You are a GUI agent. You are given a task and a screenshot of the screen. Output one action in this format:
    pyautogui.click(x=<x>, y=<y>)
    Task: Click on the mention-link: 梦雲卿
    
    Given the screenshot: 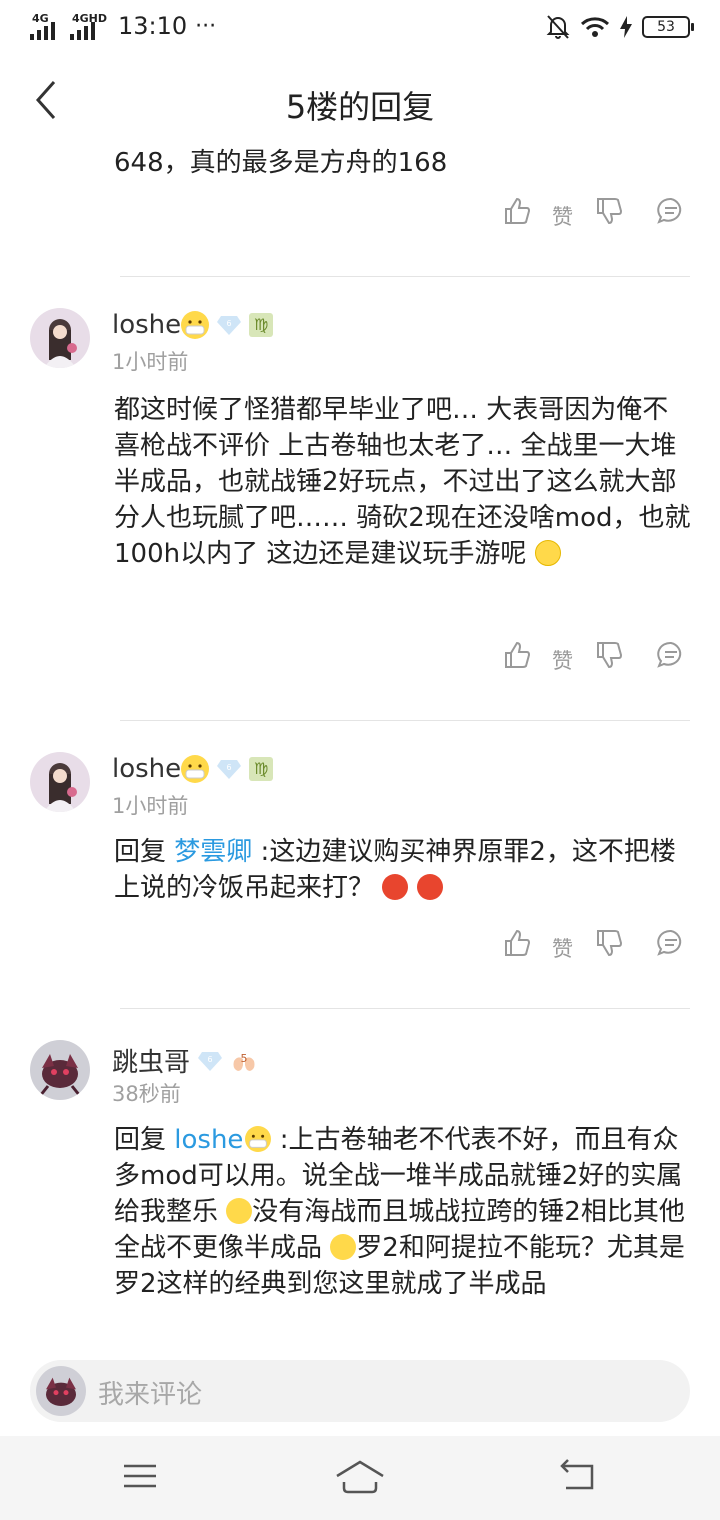 What is the action you would take?
    pyautogui.click(x=213, y=852)
    